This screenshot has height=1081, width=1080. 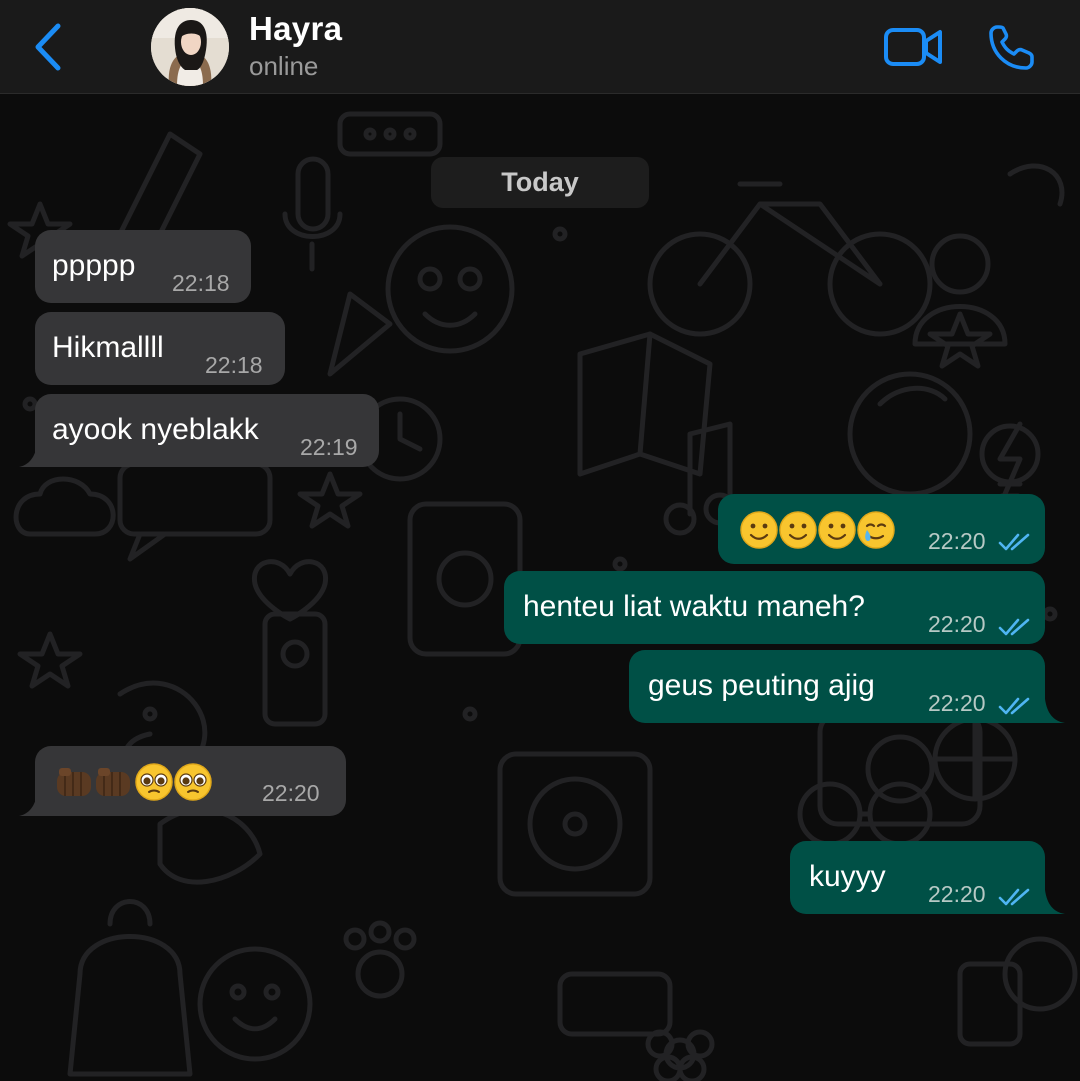 What do you see at coordinates (48, 47) in the screenshot?
I see `chevron-left-icon` at bounding box center [48, 47].